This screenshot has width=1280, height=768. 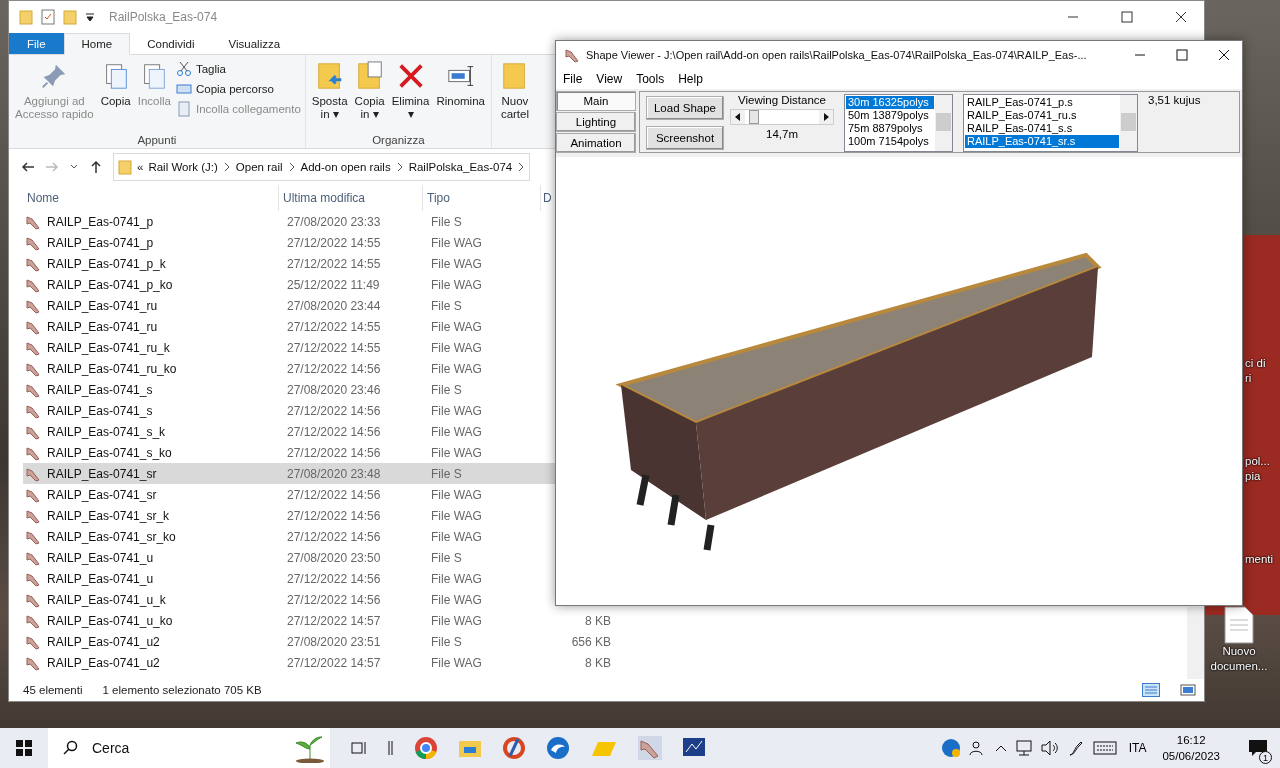 What do you see at coordinates (24, 748) in the screenshot?
I see `windows-start-icon` at bounding box center [24, 748].